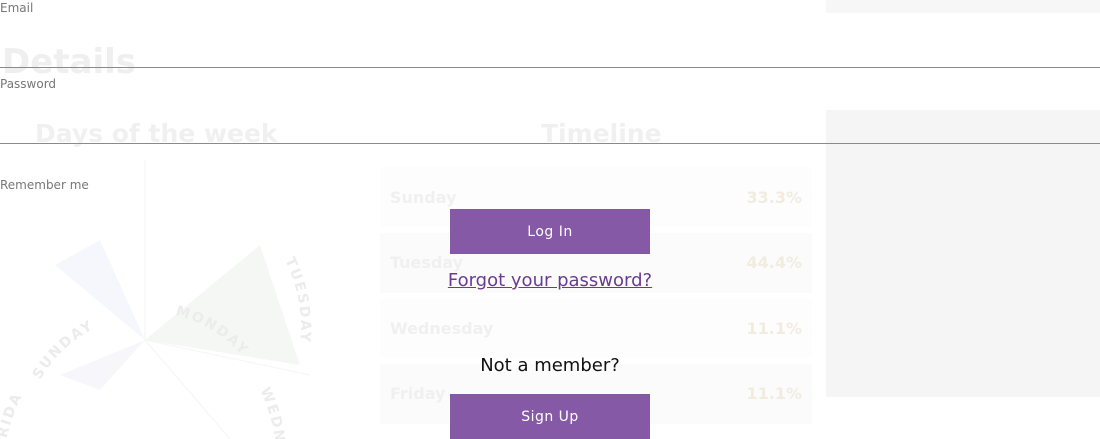 The height and width of the screenshot is (439, 1100). What do you see at coordinates (418, 393) in the screenshot?
I see `timeline-day: Friday` at bounding box center [418, 393].